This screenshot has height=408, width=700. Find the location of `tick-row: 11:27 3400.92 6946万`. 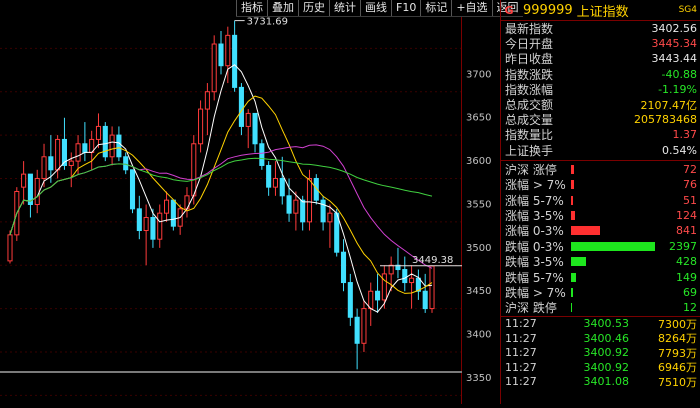

tick-row: 11:27 3400.92 6946万 is located at coordinates (600, 367).